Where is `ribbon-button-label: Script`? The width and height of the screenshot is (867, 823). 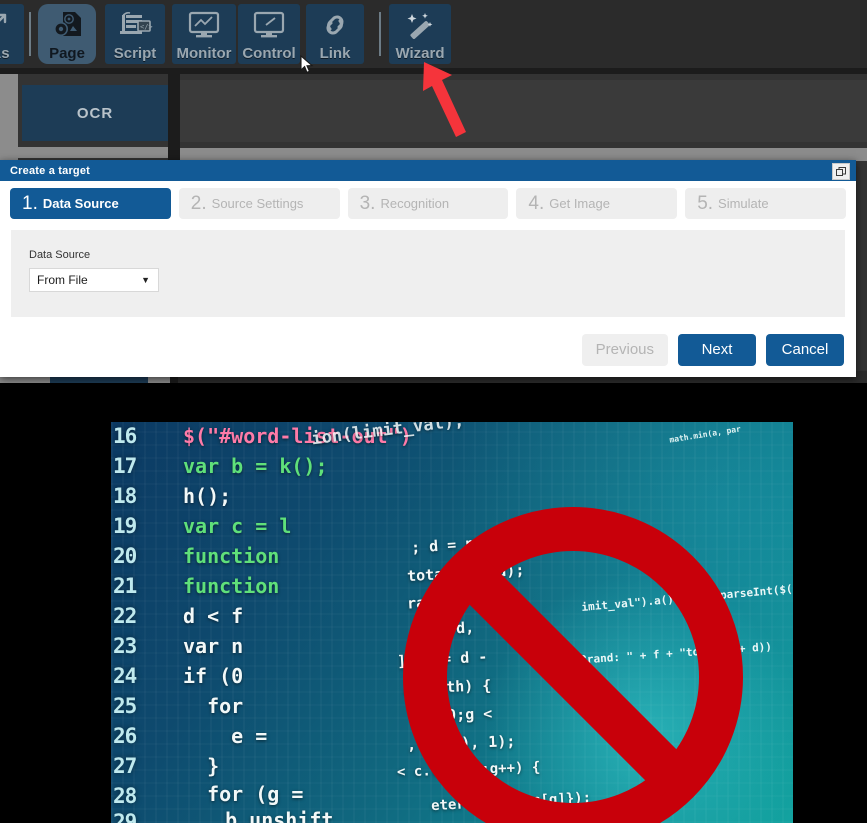 ribbon-button-label: Script is located at coordinates (135, 53).